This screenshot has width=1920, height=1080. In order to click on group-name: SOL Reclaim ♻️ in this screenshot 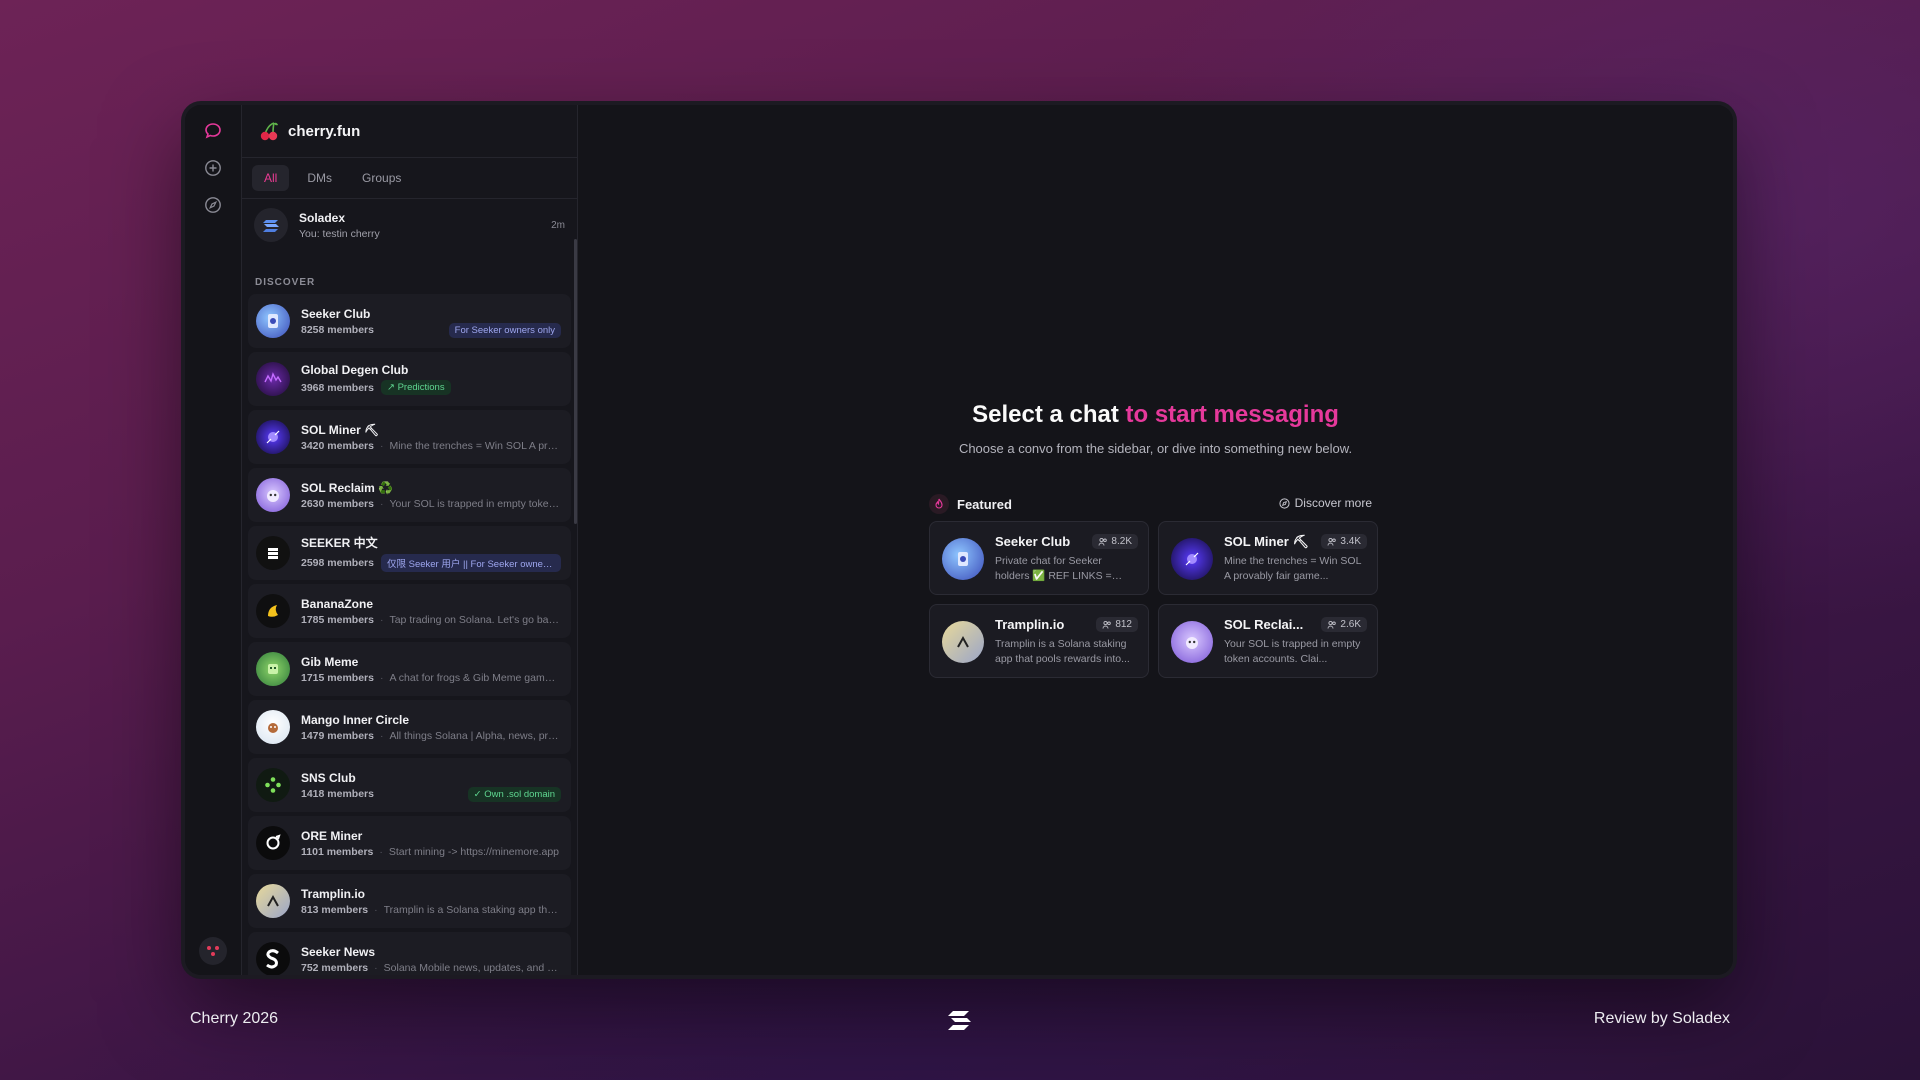, I will do `click(347, 487)`.